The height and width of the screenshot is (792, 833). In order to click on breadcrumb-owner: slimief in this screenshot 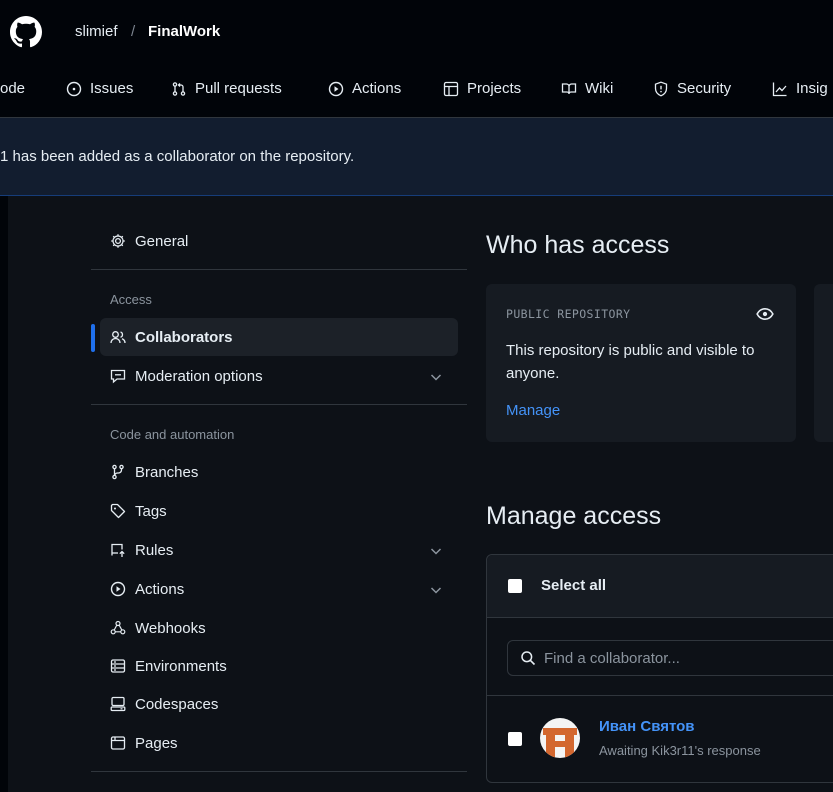, I will do `click(96, 31)`.